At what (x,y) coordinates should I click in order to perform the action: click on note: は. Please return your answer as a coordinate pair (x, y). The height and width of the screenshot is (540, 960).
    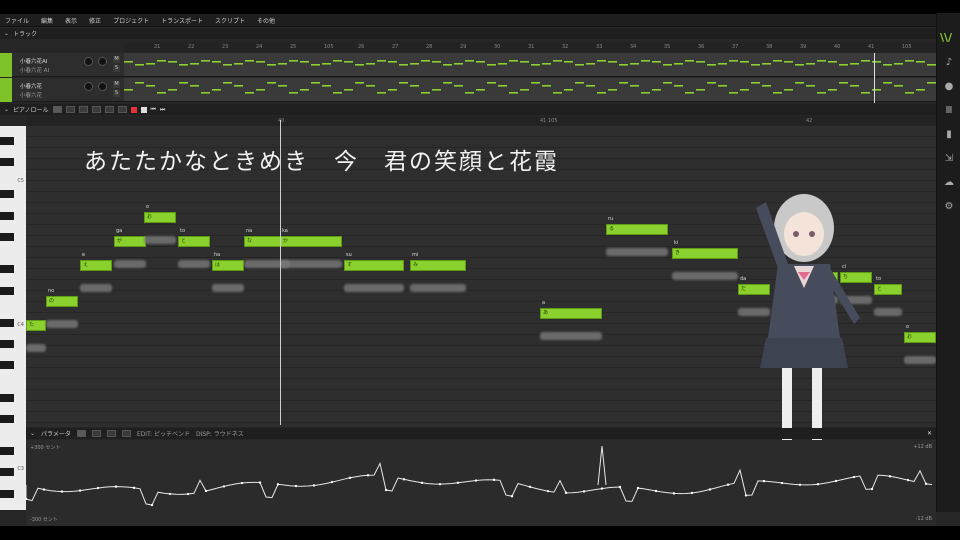
    Looking at the image, I should click on (228, 265).